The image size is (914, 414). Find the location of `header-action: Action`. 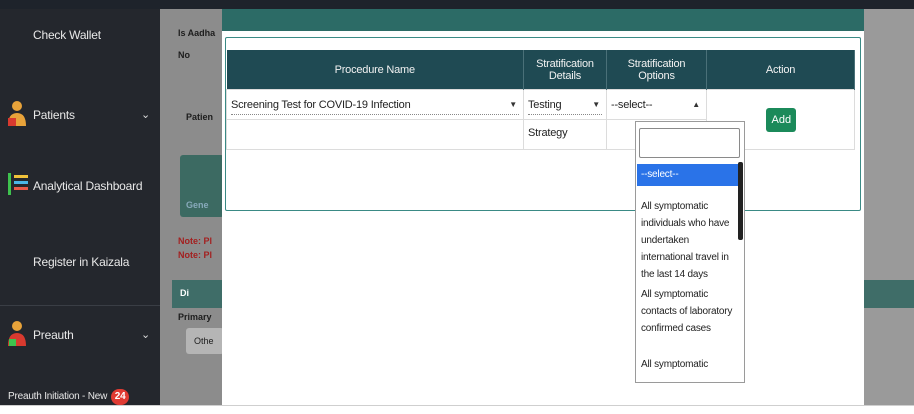

header-action: Action is located at coordinates (780, 70).